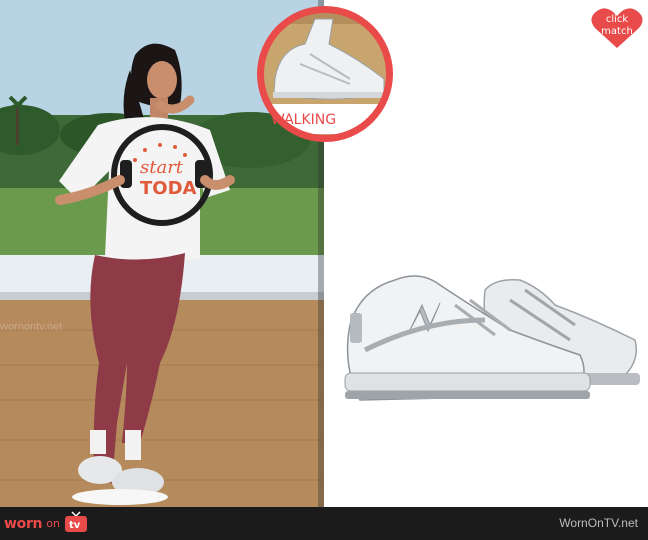 The height and width of the screenshot is (540, 648). What do you see at coordinates (31, 327) in the screenshot?
I see `watermark-text: wornontv.net` at bounding box center [31, 327].